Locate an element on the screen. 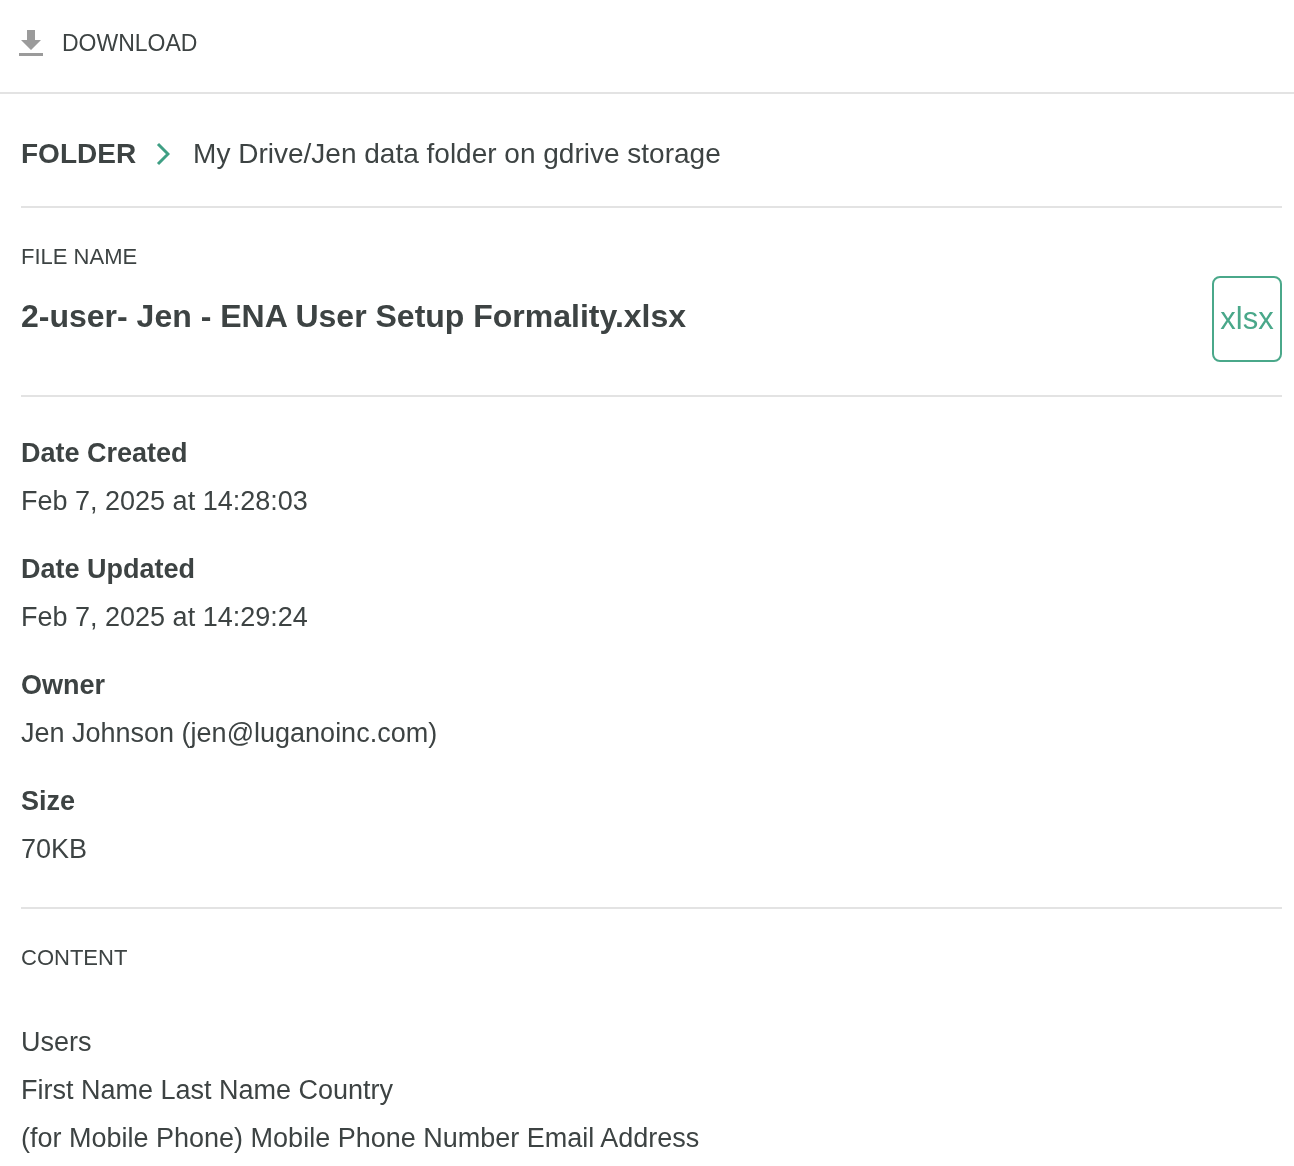 The width and height of the screenshot is (1294, 1166). detail-value: 70KB is located at coordinates (55, 849).